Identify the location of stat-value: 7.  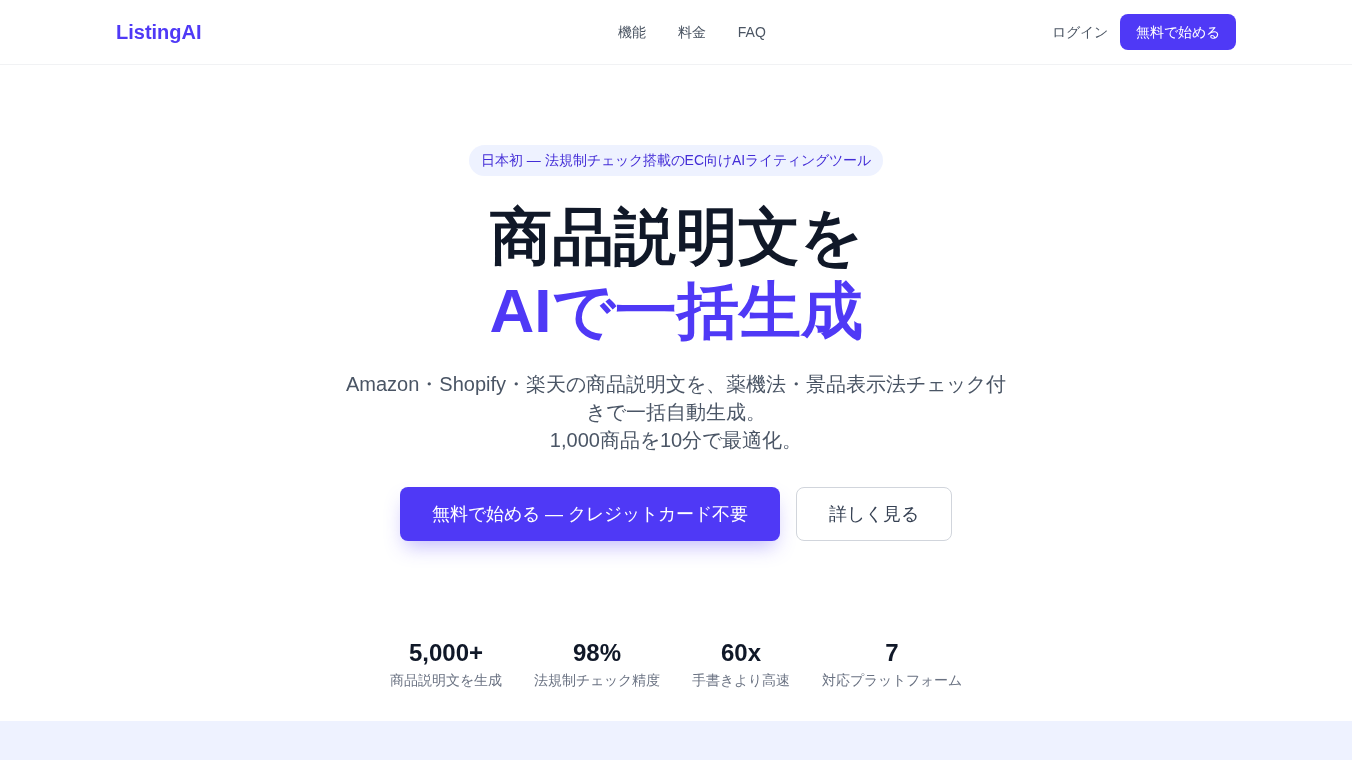
(892, 653).